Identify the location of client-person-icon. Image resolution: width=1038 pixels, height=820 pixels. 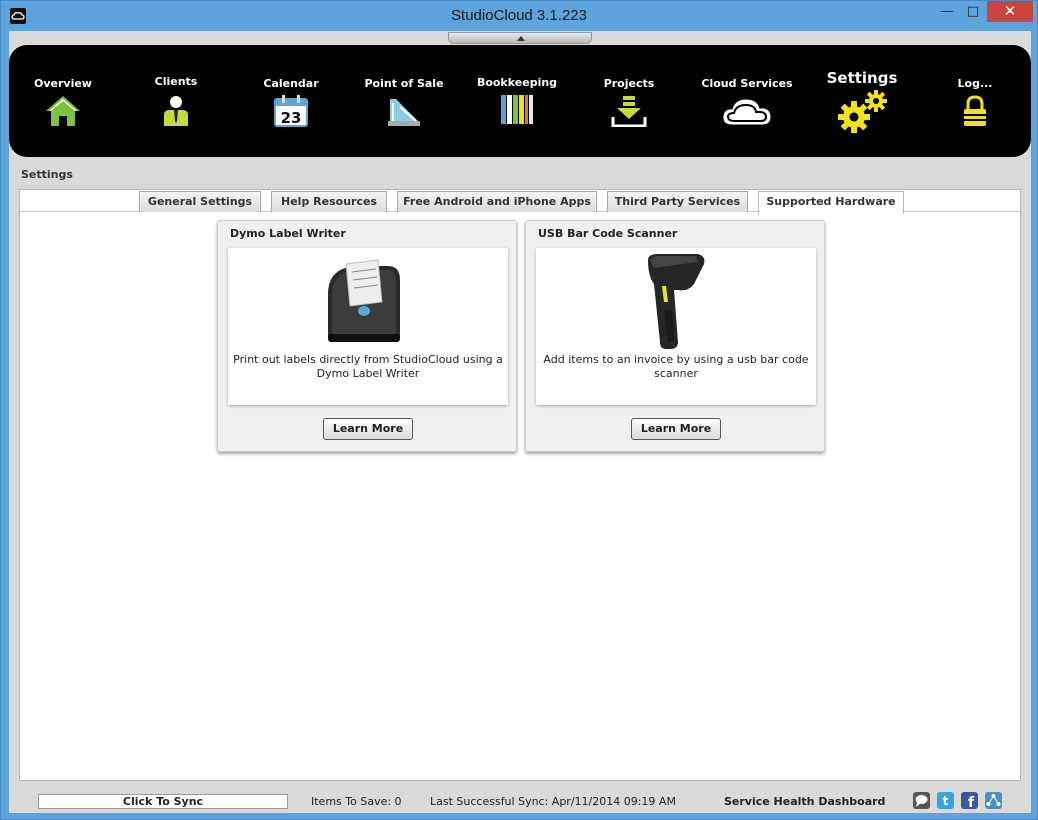
(176, 111).